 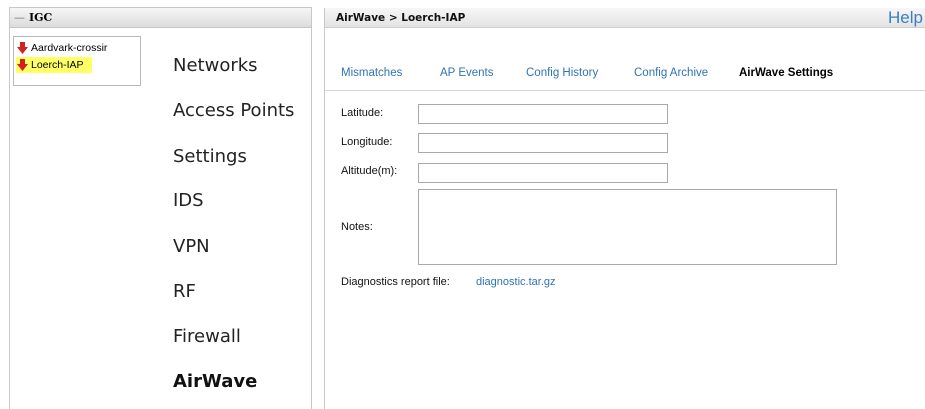 What do you see at coordinates (357, 227) in the screenshot?
I see `notes-label: Notes:` at bounding box center [357, 227].